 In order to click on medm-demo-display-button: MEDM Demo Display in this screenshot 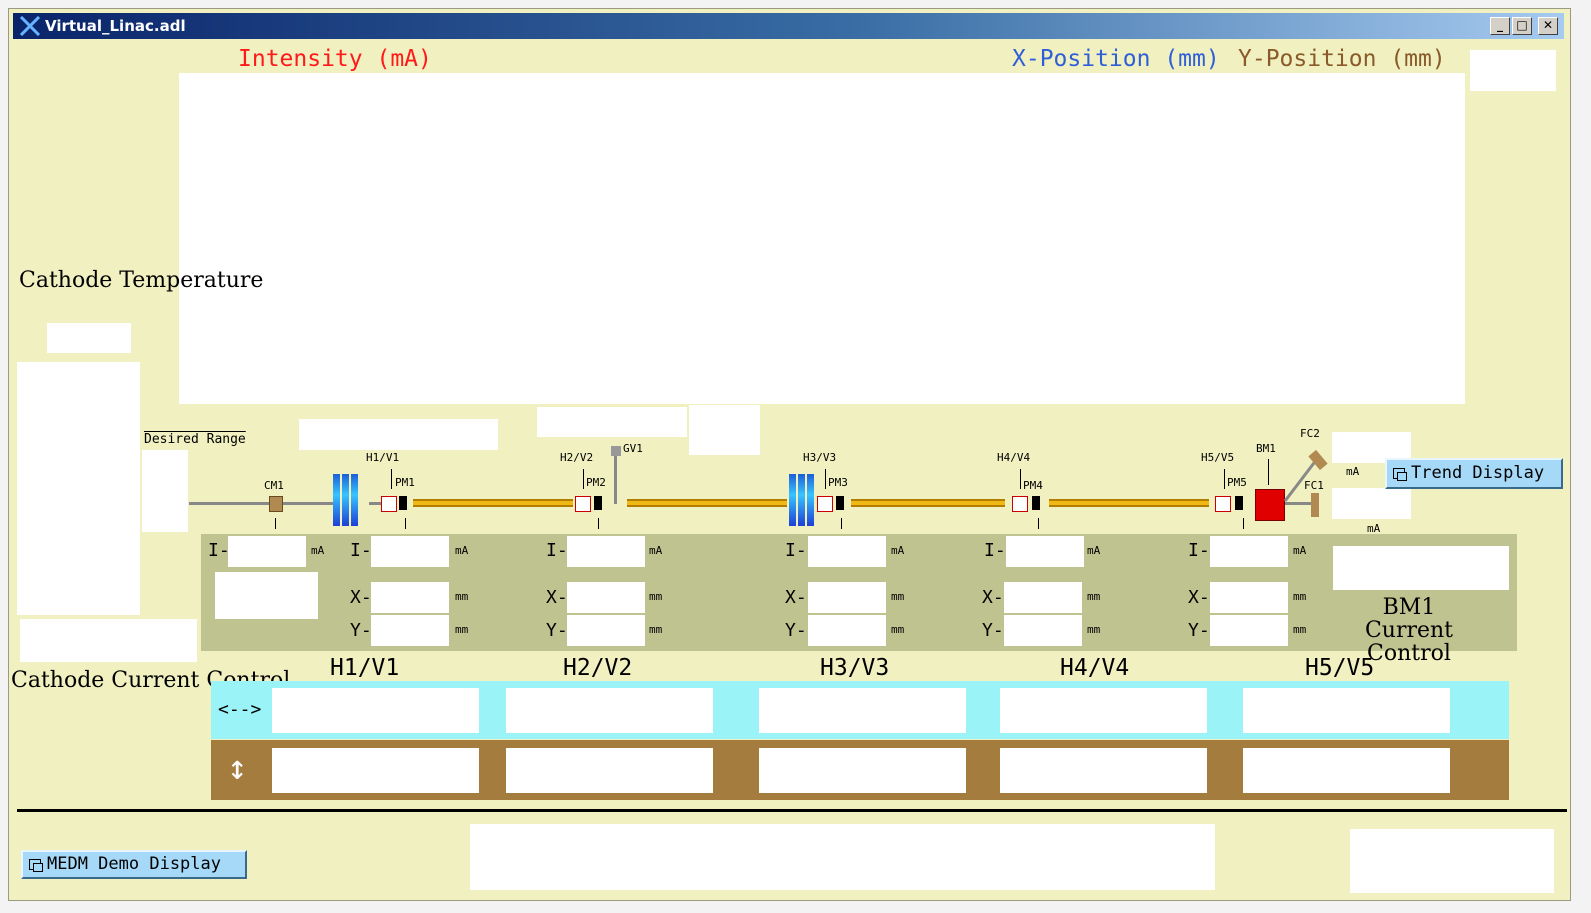, I will do `click(134, 864)`.